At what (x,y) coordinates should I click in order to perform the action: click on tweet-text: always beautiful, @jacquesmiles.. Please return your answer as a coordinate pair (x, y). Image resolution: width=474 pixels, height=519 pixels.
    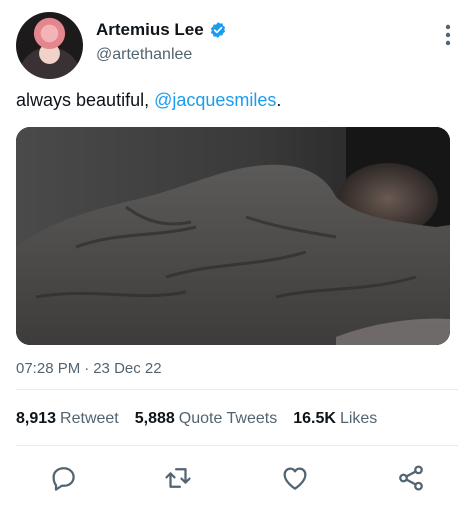
    Looking at the image, I should click on (148, 100).